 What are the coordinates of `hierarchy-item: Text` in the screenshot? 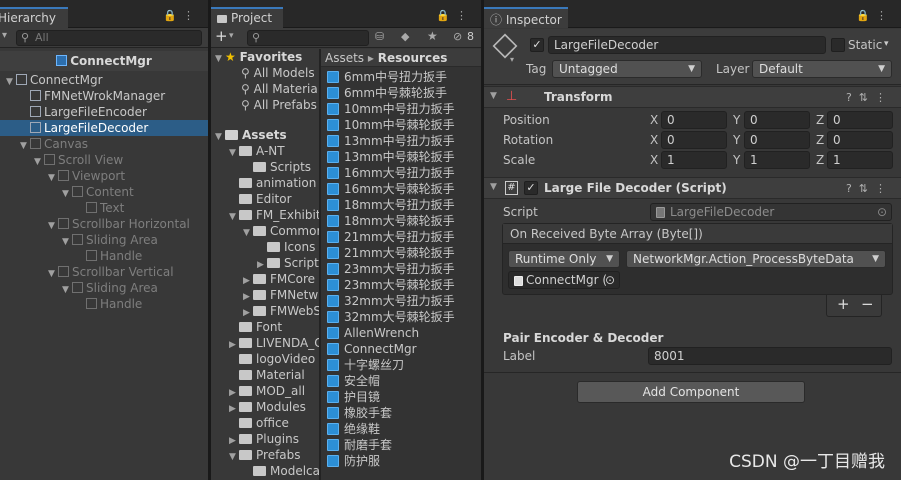 It's located at (100, 208).